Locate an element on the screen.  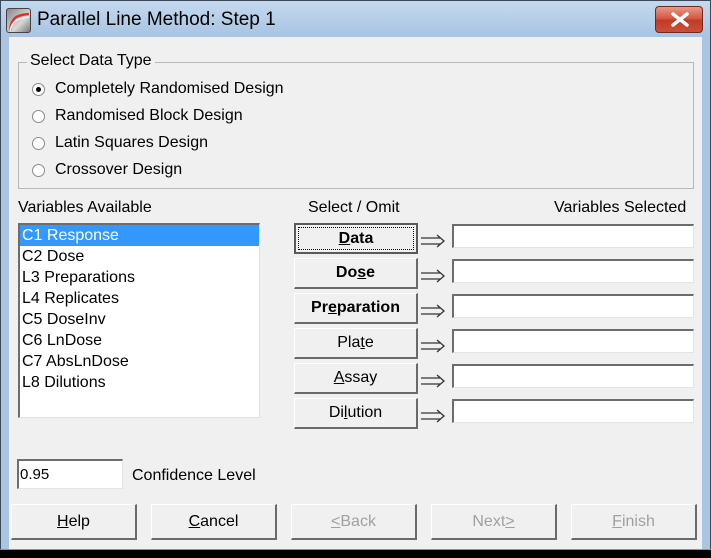
finish-button: Finish is located at coordinates (634, 522).